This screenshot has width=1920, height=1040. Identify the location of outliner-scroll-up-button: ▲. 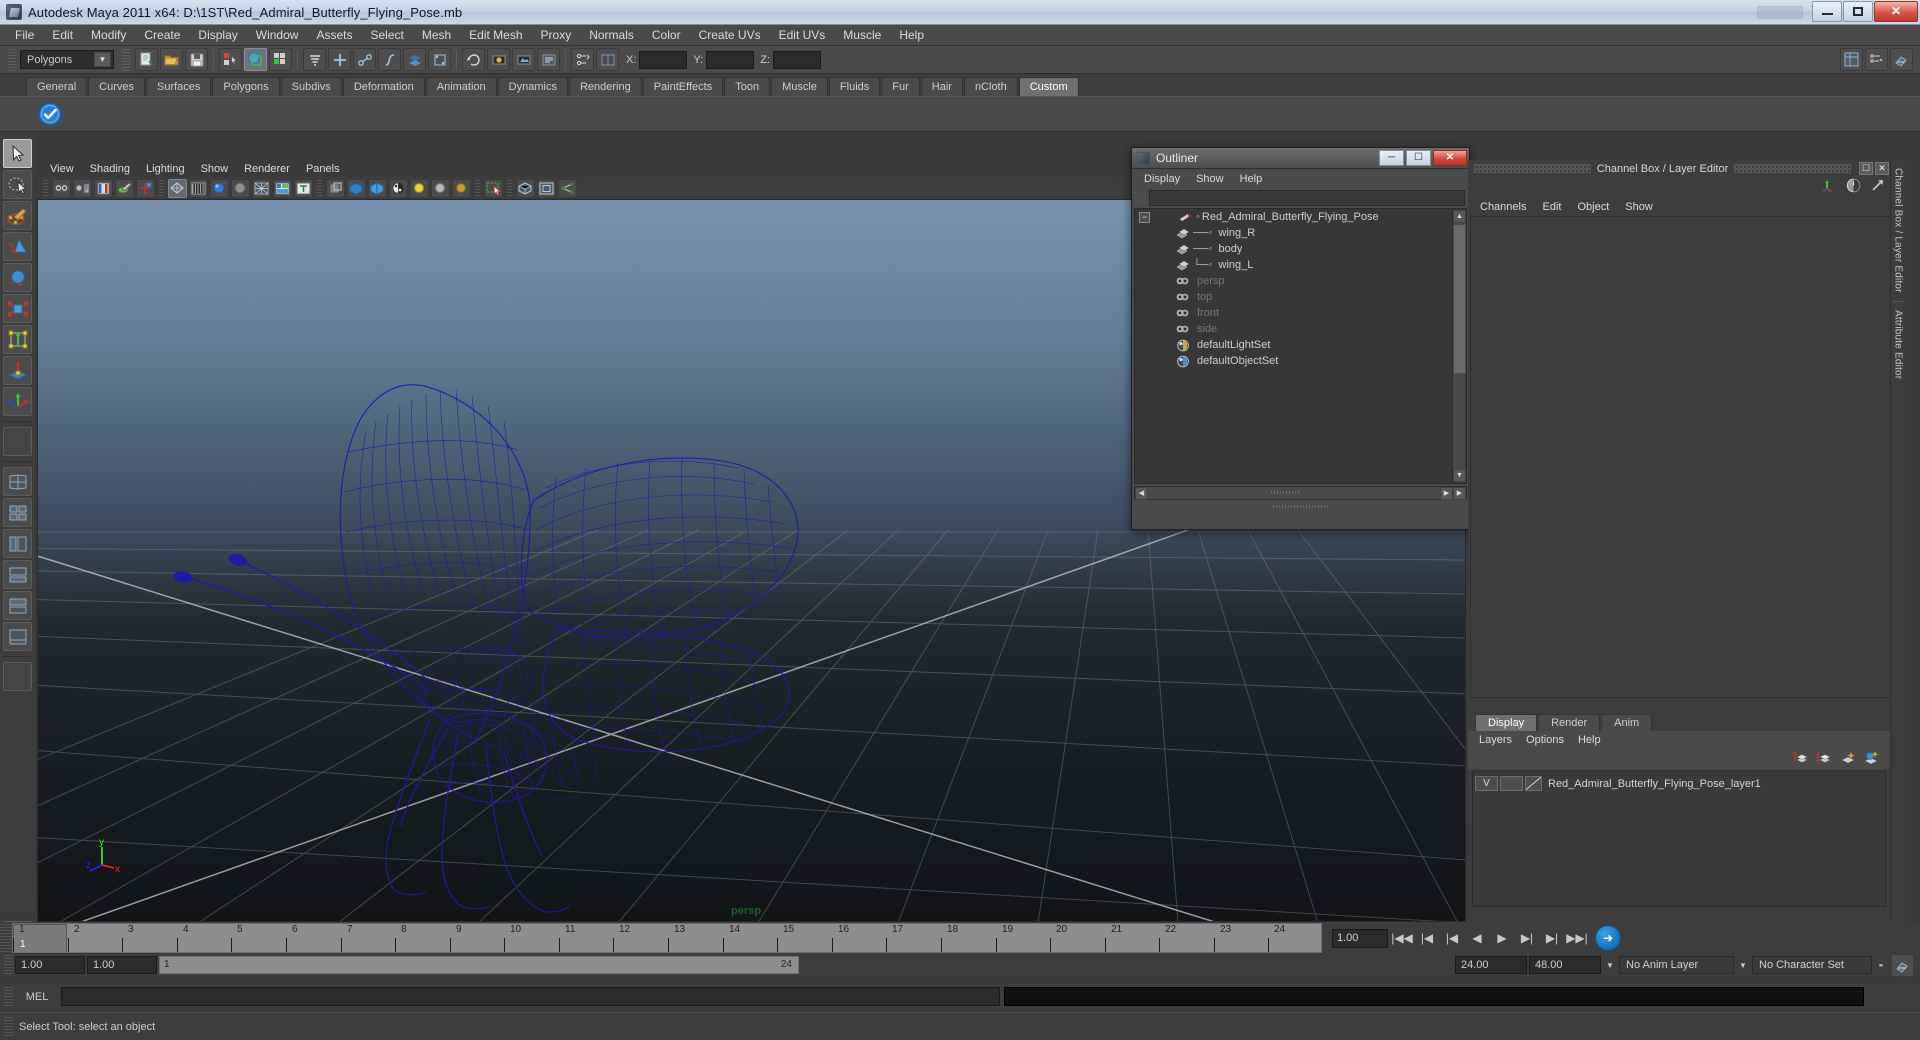
(1459, 216).